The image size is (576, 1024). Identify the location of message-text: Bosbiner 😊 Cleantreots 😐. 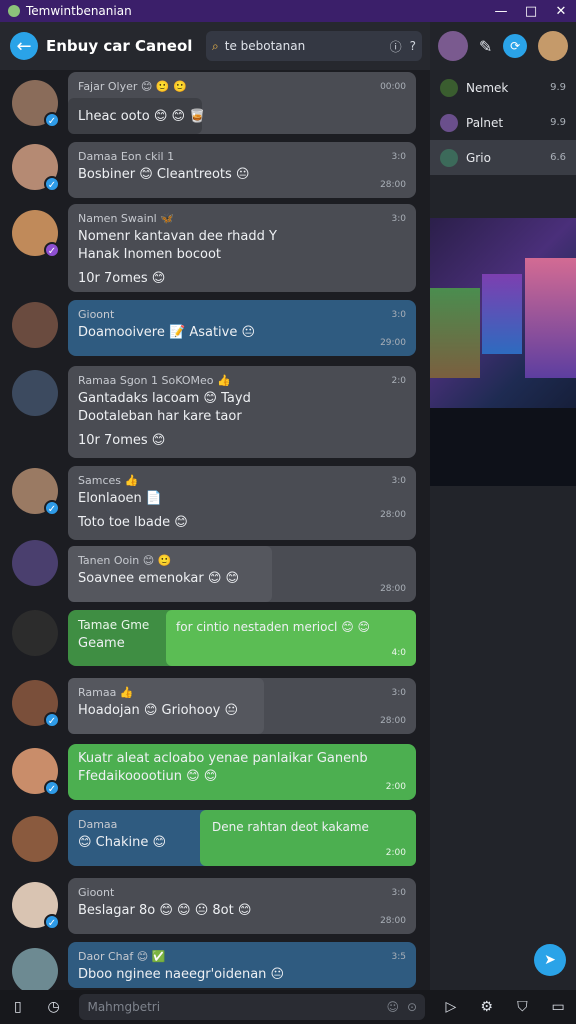
(164, 174).